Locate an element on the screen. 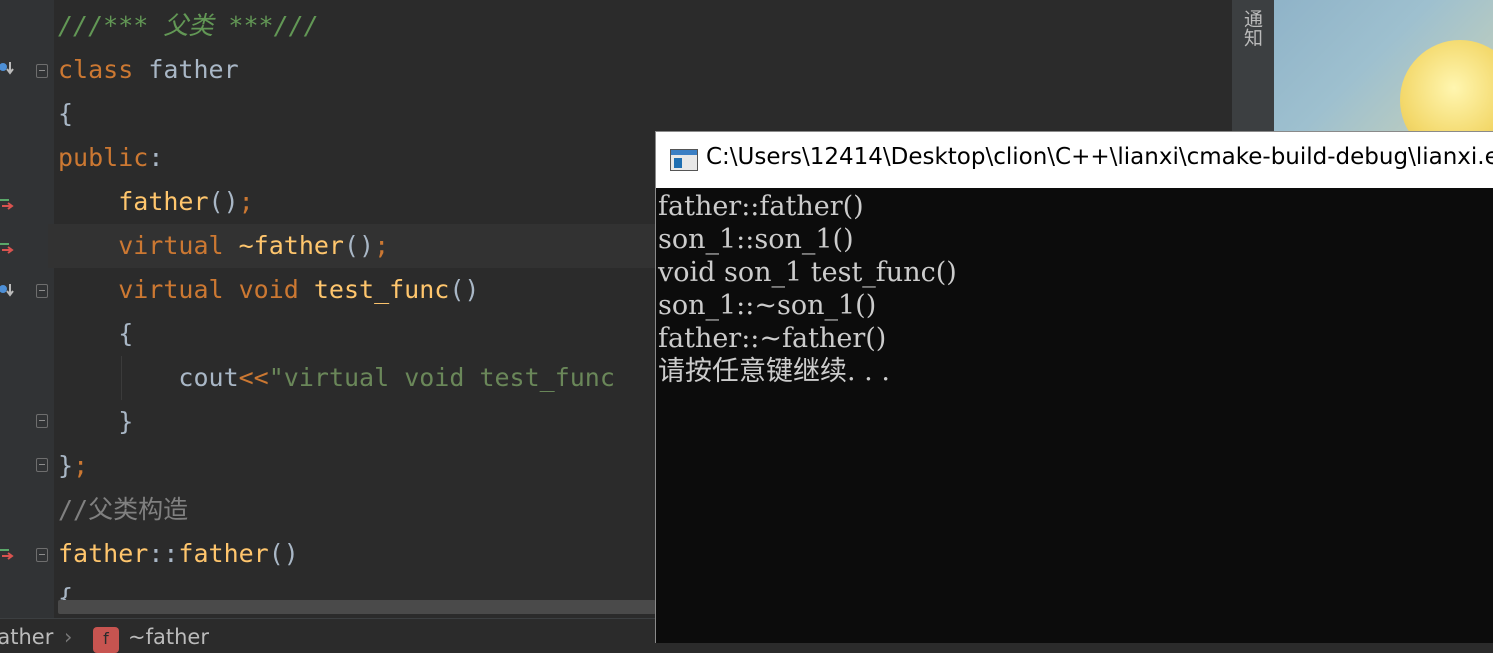  editor-gutter is located at coordinates (27, 309).